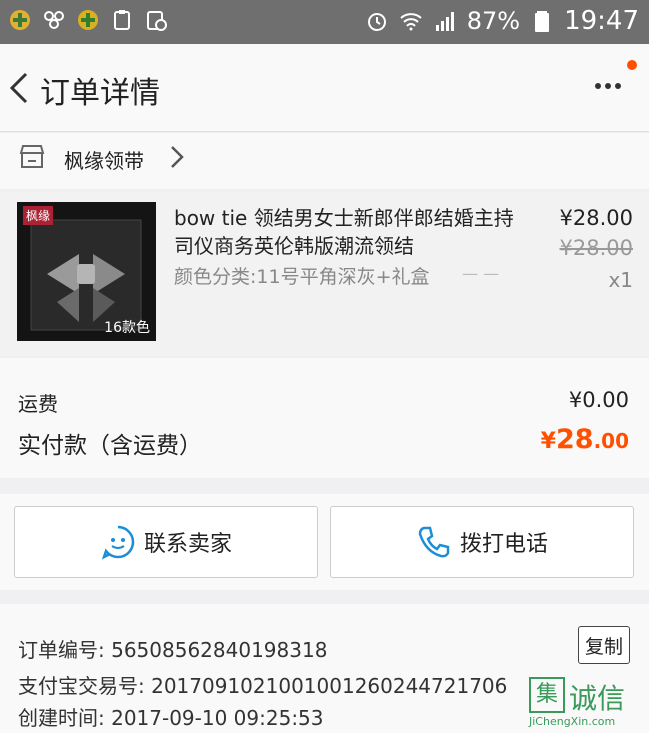  Describe the element at coordinates (177, 157) in the screenshot. I see `chevron-right-icon` at that location.